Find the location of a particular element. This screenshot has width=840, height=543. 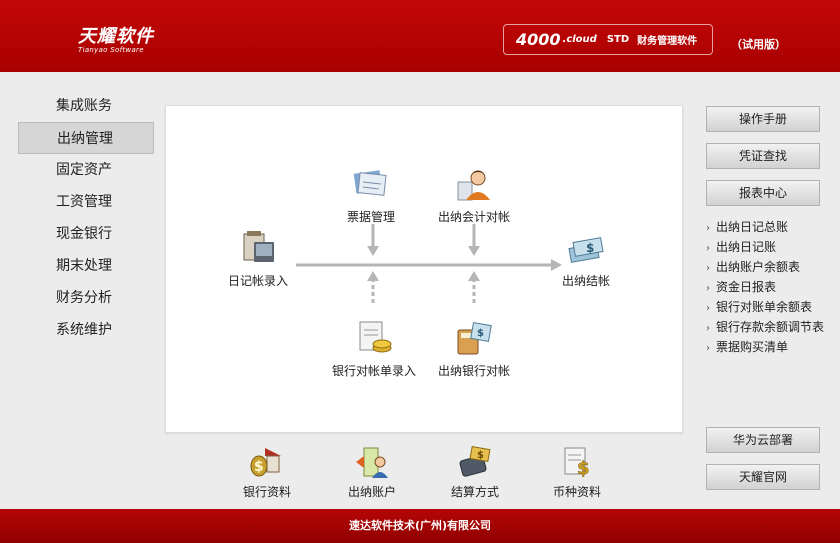

journal-entry-node: 日记帐录入 is located at coordinates (258, 258).